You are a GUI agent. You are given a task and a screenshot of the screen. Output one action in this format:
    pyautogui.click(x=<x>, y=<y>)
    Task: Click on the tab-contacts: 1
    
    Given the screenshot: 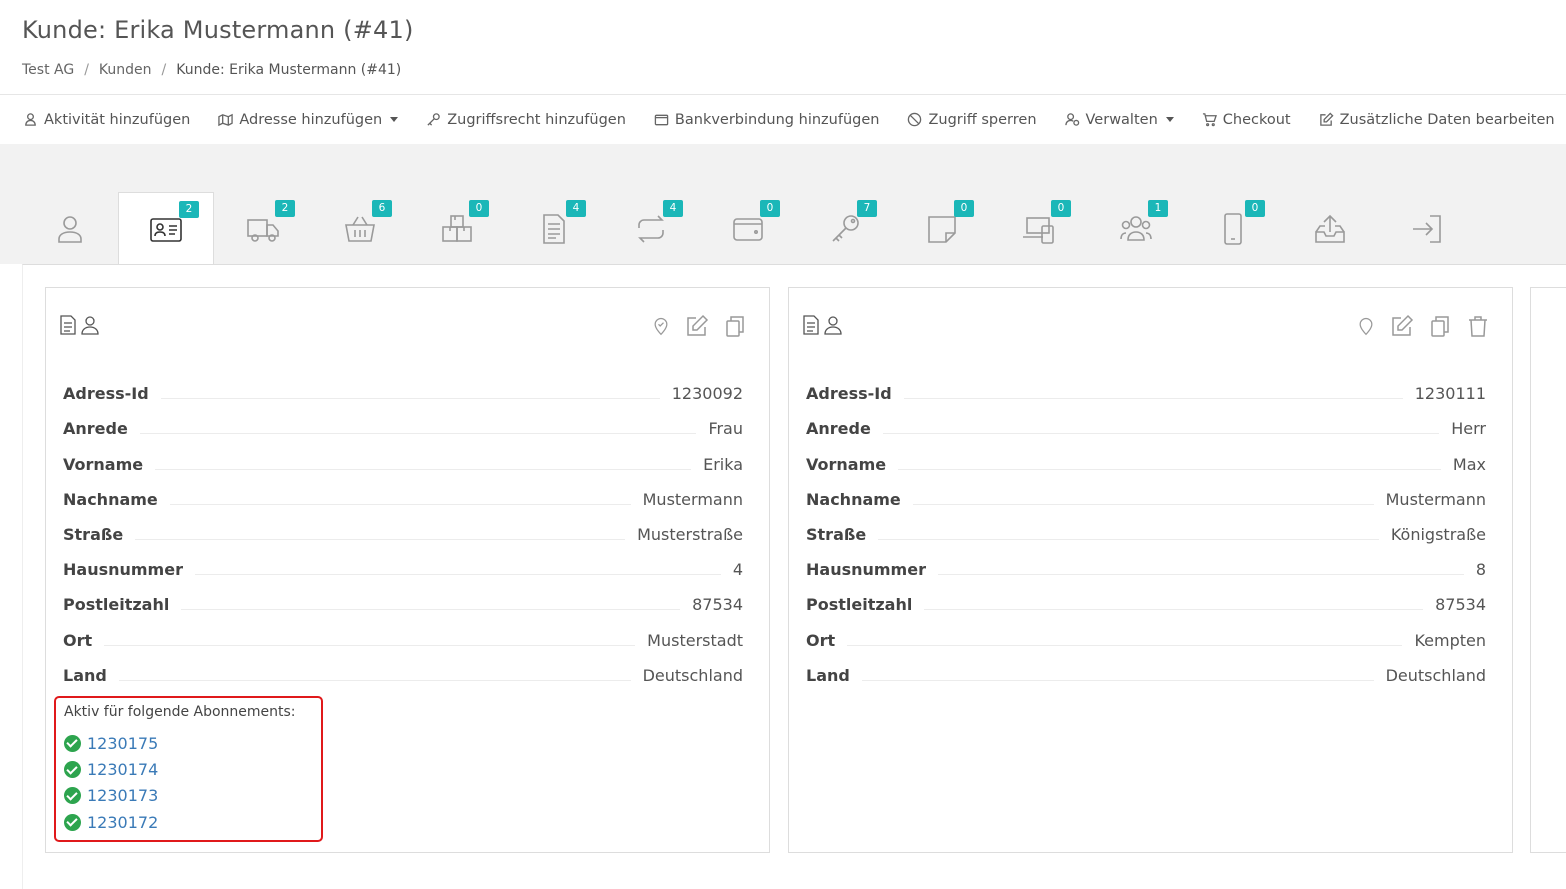 What is the action you would take?
    pyautogui.click(x=1136, y=228)
    